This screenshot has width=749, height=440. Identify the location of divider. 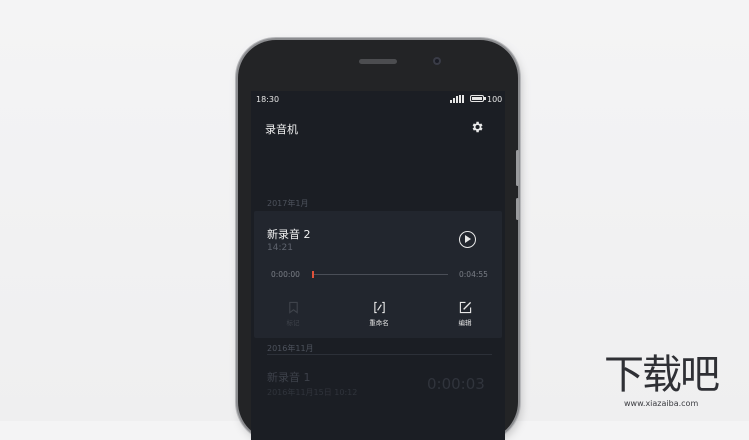
(379, 354).